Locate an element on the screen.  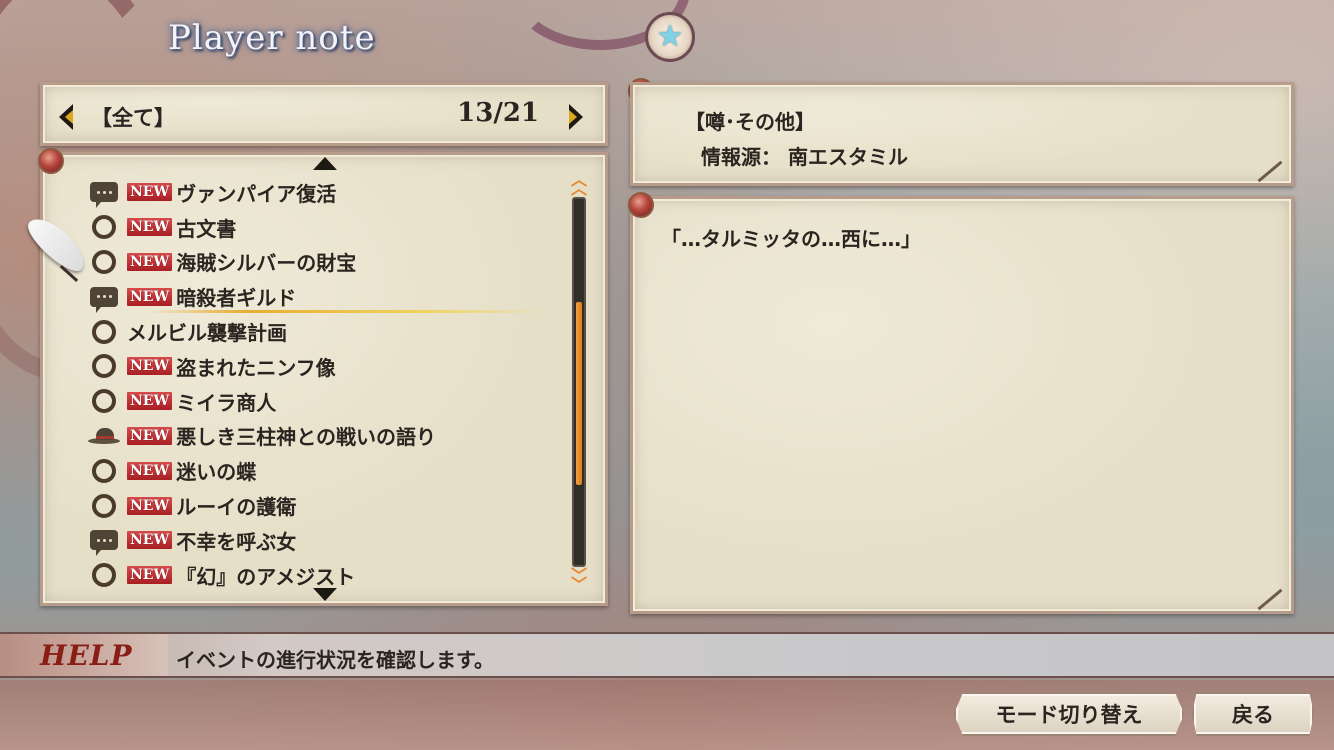
event-title: ルーイの護衛 is located at coordinates (236, 507).